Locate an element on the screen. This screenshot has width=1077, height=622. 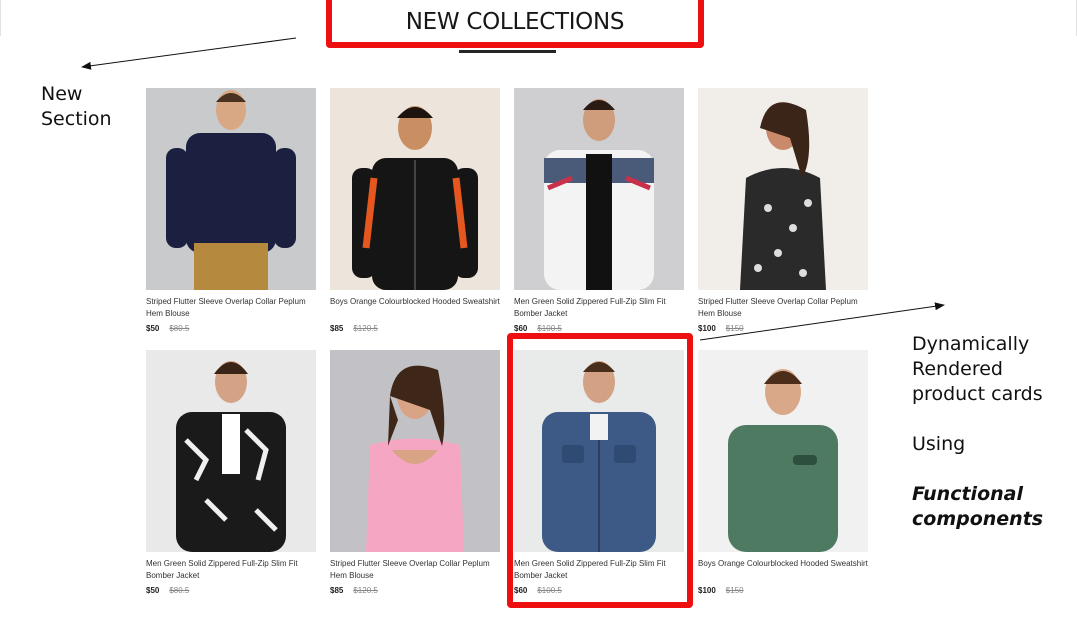
card-highlight-box is located at coordinates (600, 470).